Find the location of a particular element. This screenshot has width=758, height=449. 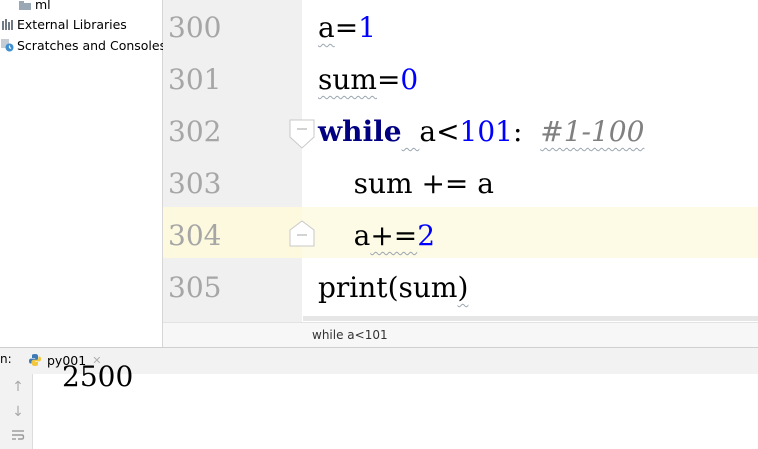

line-number: 302 is located at coordinates (195, 131).